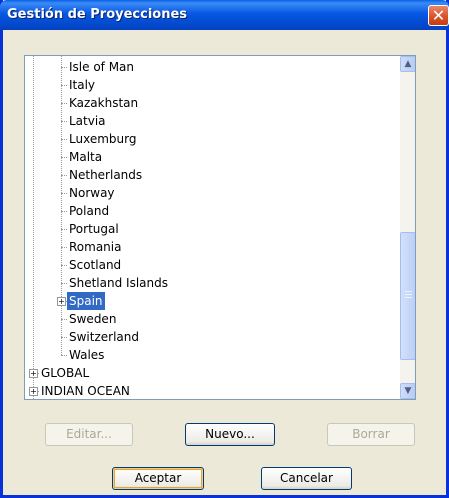 This screenshot has width=449, height=498. What do you see at coordinates (105, 175) in the screenshot?
I see `tree-item: Netherlands` at bounding box center [105, 175].